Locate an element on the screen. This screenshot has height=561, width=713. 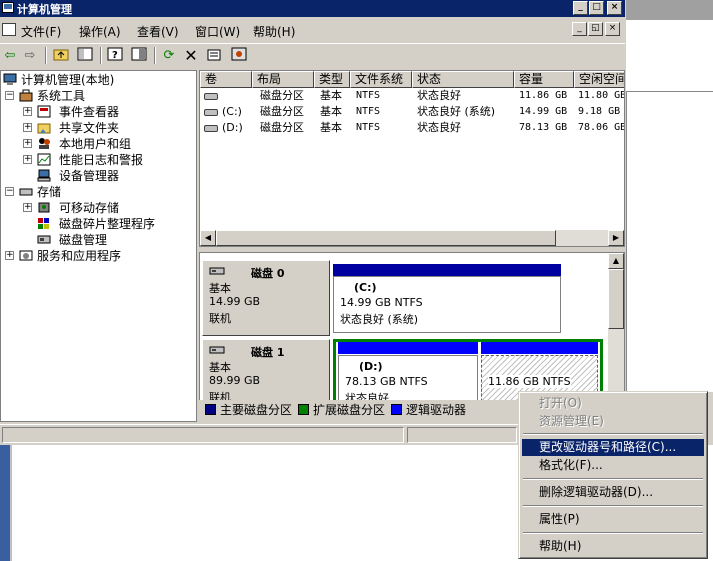
wizard-icon is located at coordinates (239, 55).